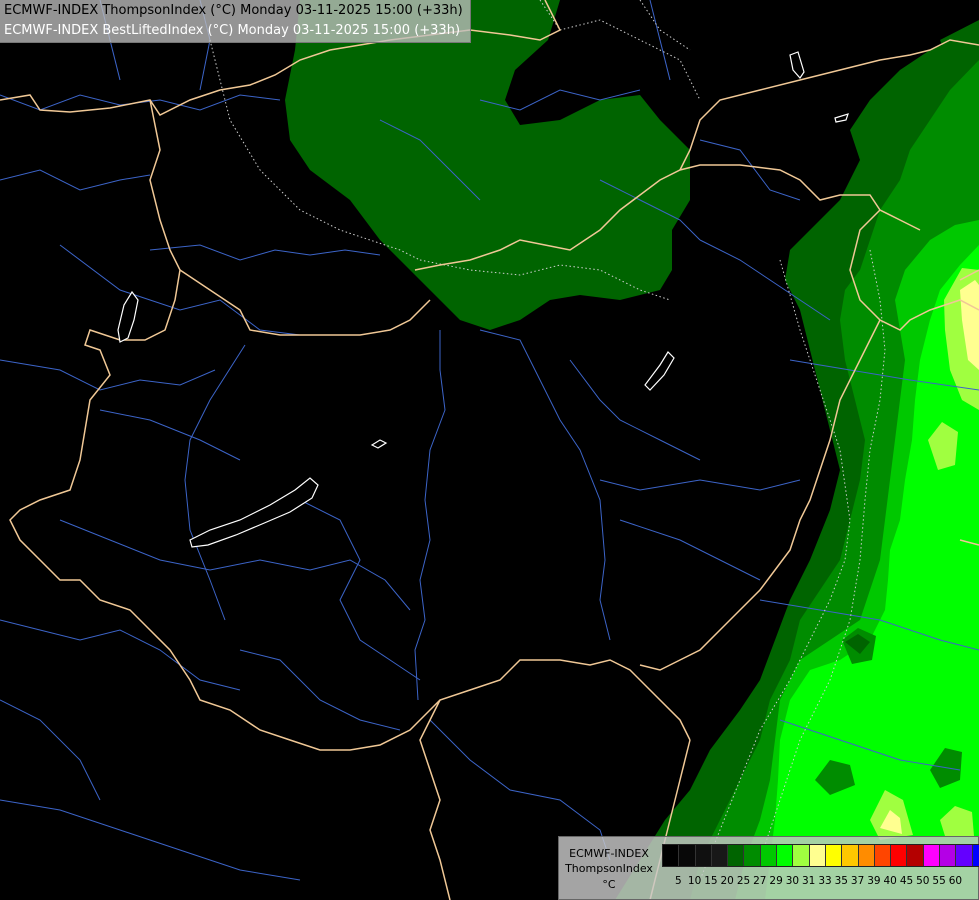 Image resolution: width=979 pixels, height=900 pixels. Describe the element at coordinates (609, 853) in the screenshot. I see `legend-model-label: ECMWF-INDEX` at that location.